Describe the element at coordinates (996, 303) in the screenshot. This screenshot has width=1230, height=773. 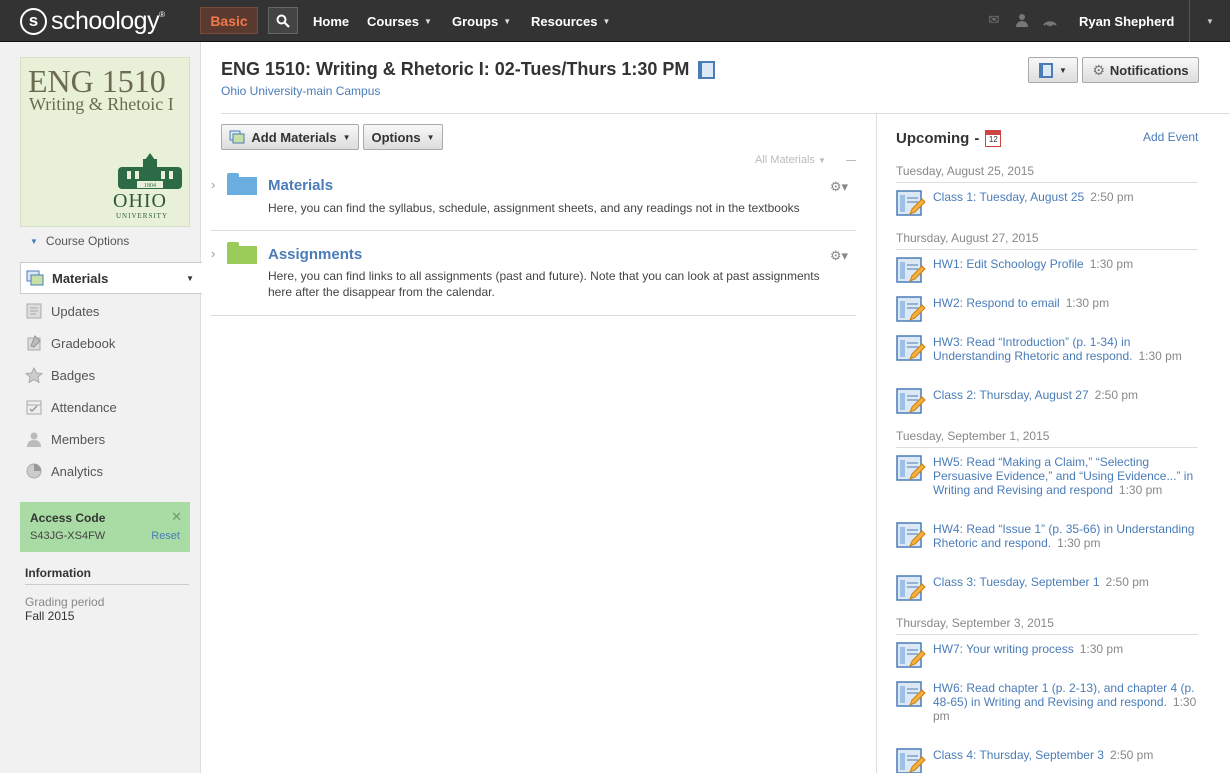
I see `event-title: HW2: Respond to email` at that location.